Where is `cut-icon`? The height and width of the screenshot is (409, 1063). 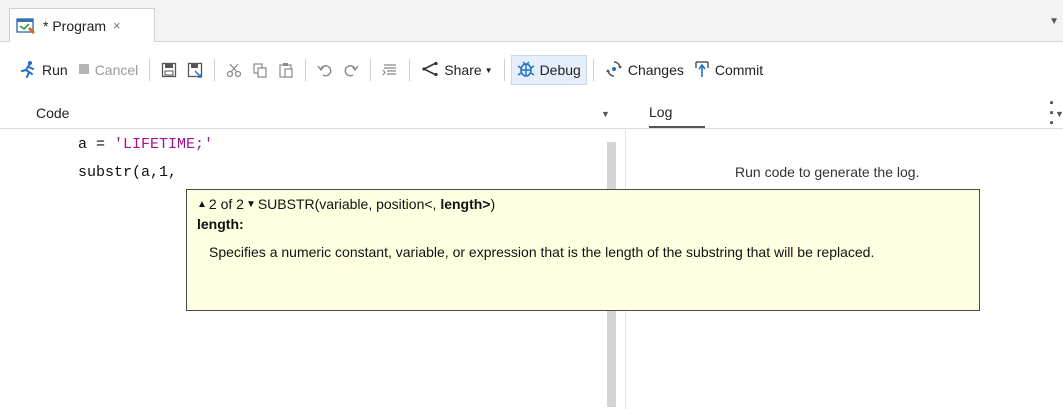 cut-icon is located at coordinates (234, 70).